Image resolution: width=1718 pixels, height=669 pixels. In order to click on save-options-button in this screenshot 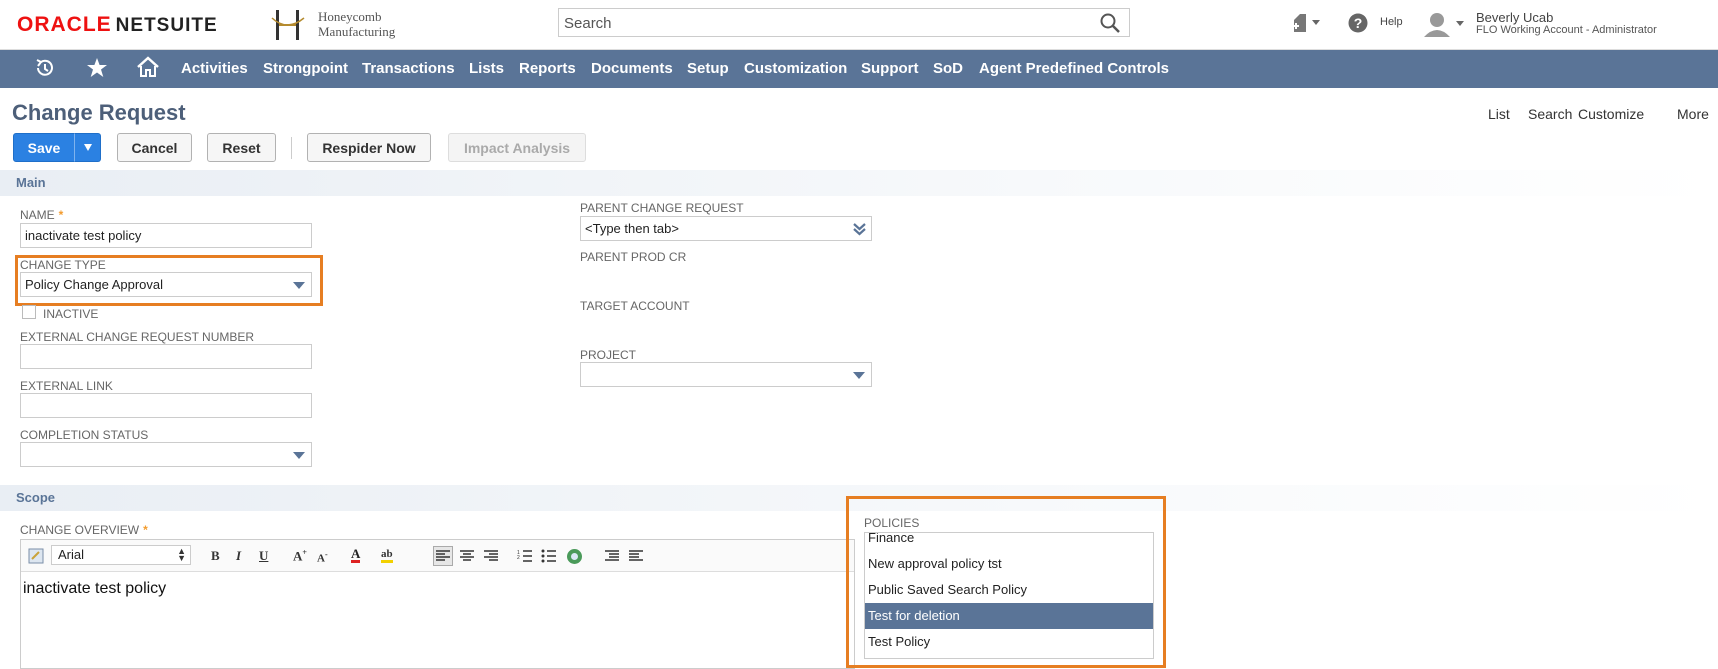, I will do `click(87, 147)`.